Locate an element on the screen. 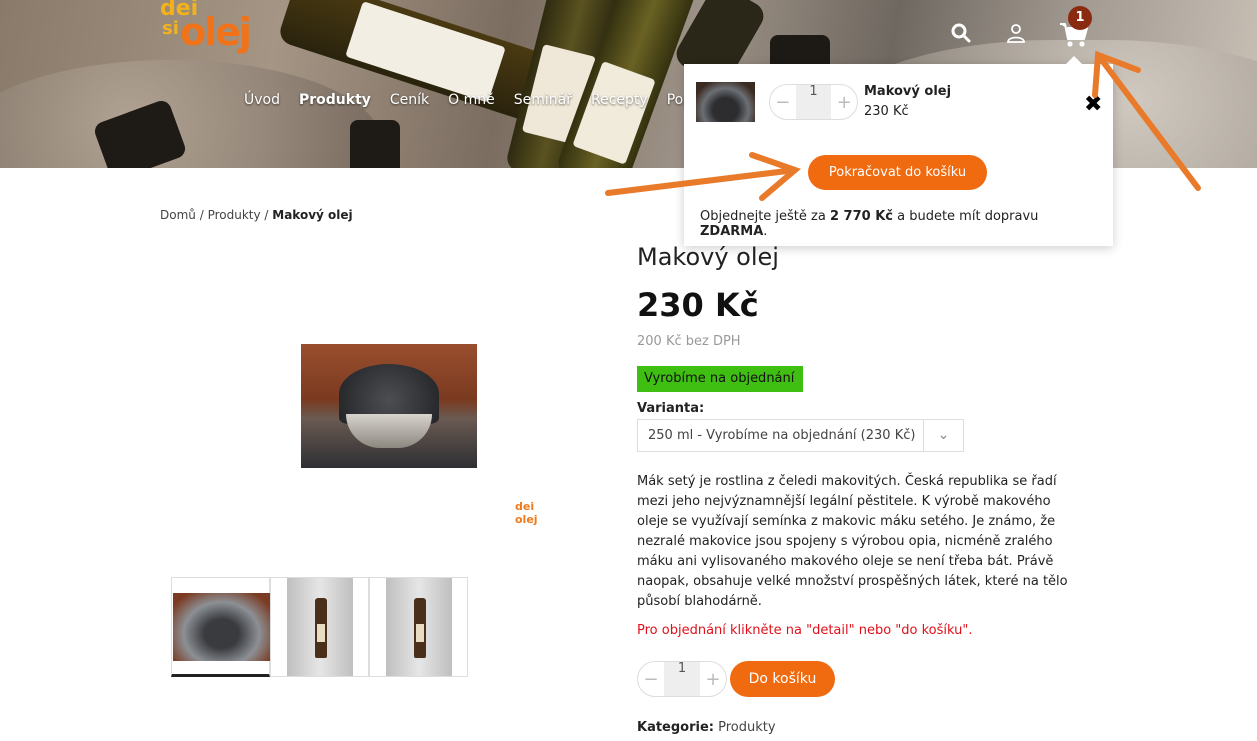 This screenshot has height=741, width=1257. category-link: Produkty is located at coordinates (744, 727).